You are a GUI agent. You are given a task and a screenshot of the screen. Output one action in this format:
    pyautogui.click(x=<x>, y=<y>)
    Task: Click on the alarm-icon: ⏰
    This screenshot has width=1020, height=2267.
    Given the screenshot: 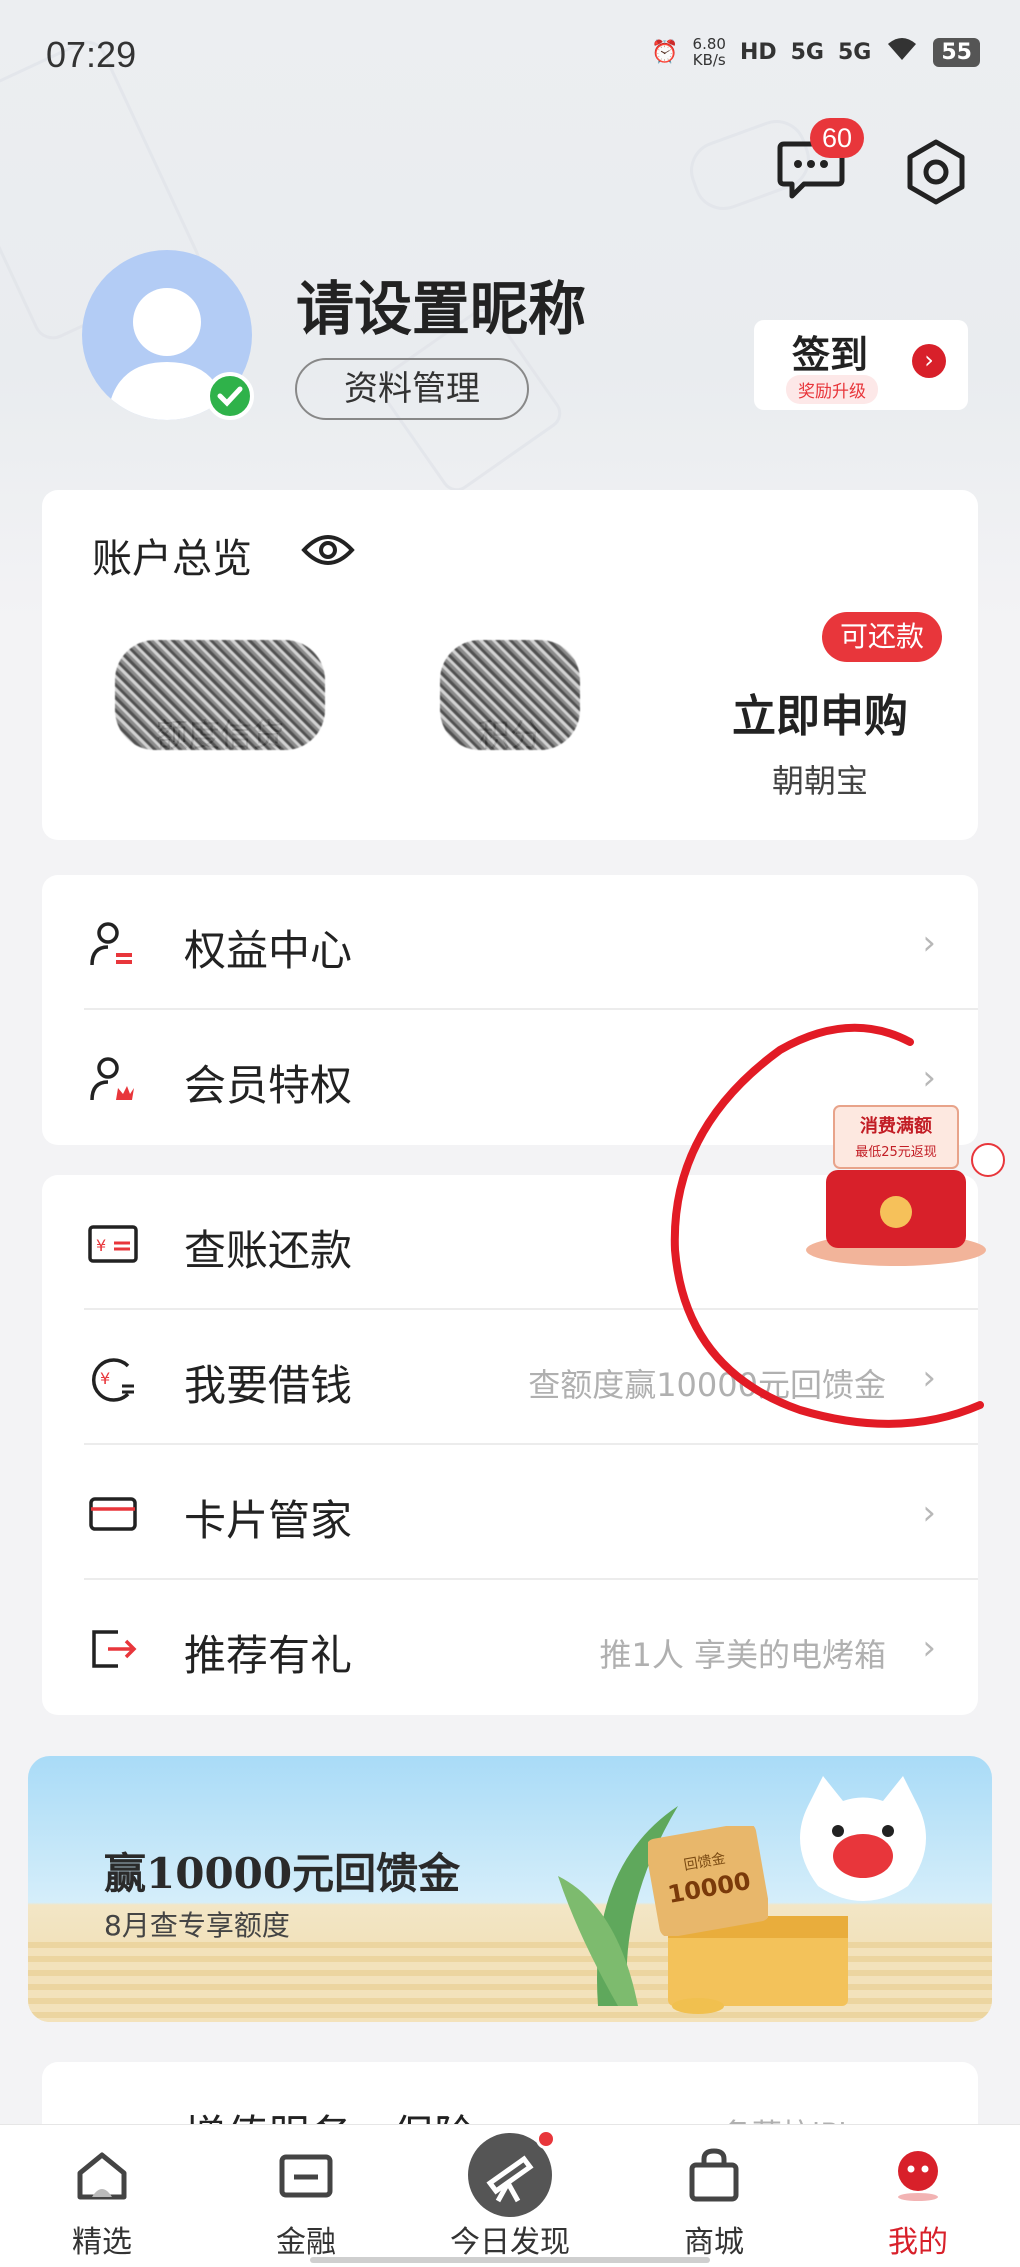 What is the action you would take?
    pyautogui.click(x=665, y=52)
    